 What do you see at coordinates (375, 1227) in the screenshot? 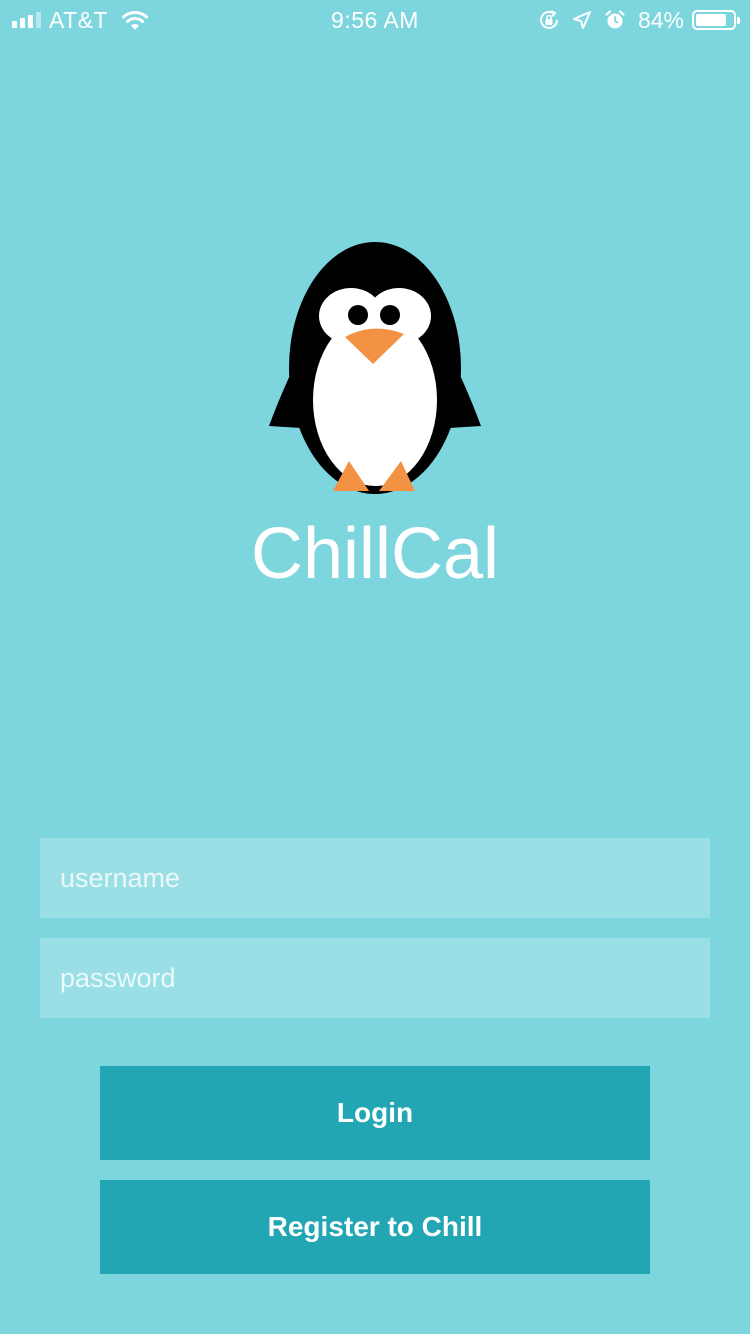
I see `register-button: Register to Chill` at bounding box center [375, 1227].